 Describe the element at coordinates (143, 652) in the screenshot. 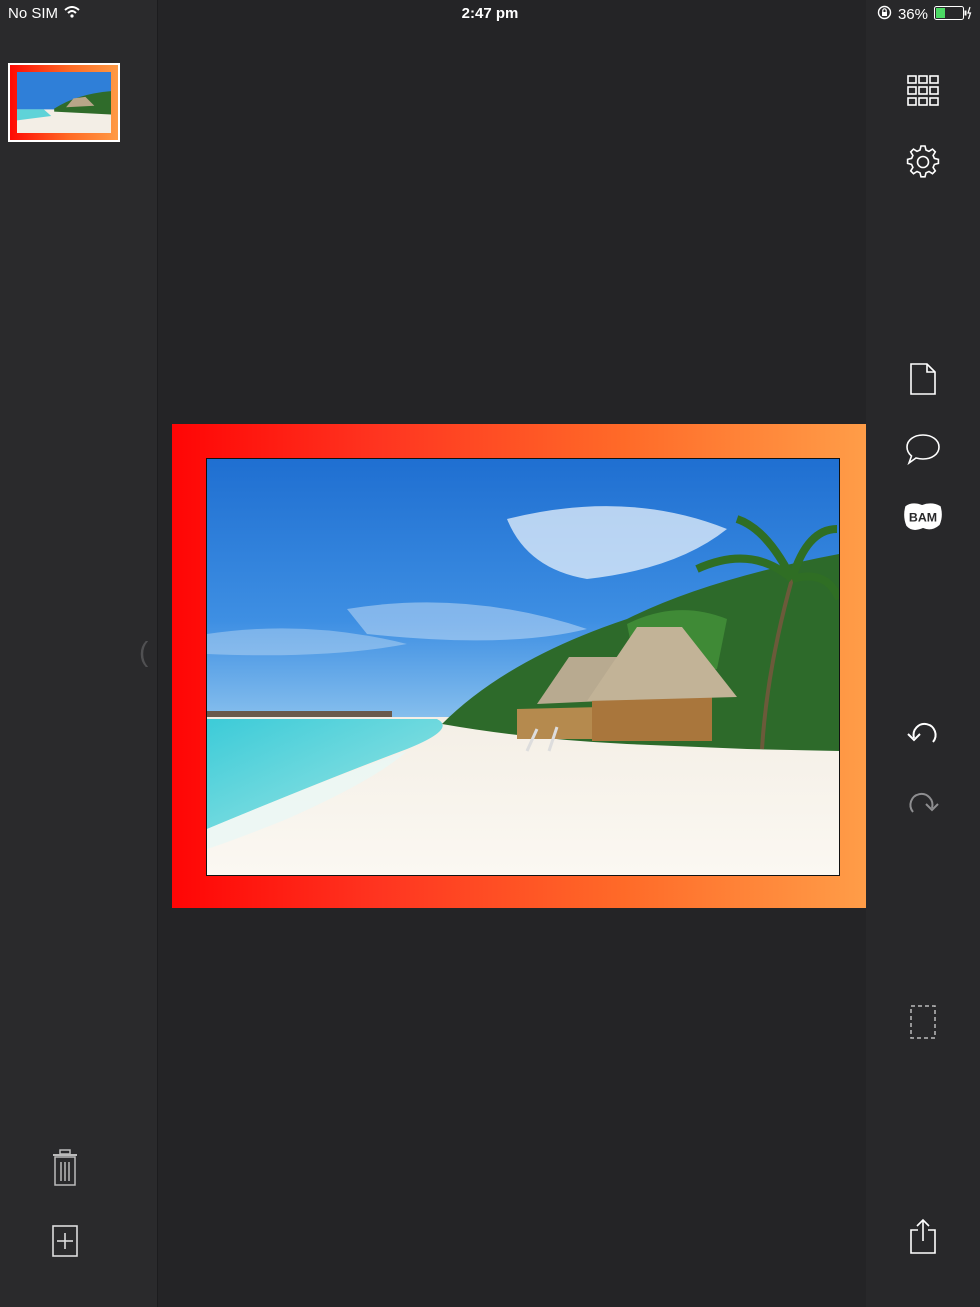

I see `collapse-handle: (` at that location.